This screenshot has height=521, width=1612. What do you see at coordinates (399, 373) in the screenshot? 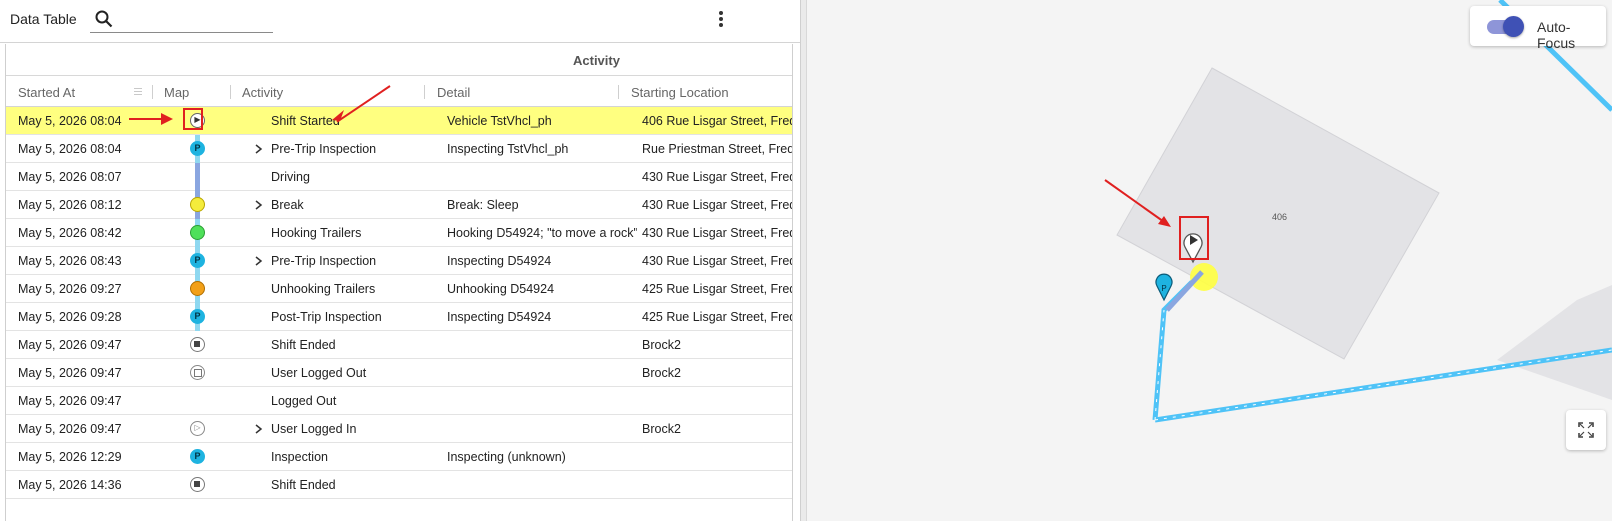
I see `table-row: May 5, 2026 09:47 User Logged Out Brock2` at bounding box center [399, 373].